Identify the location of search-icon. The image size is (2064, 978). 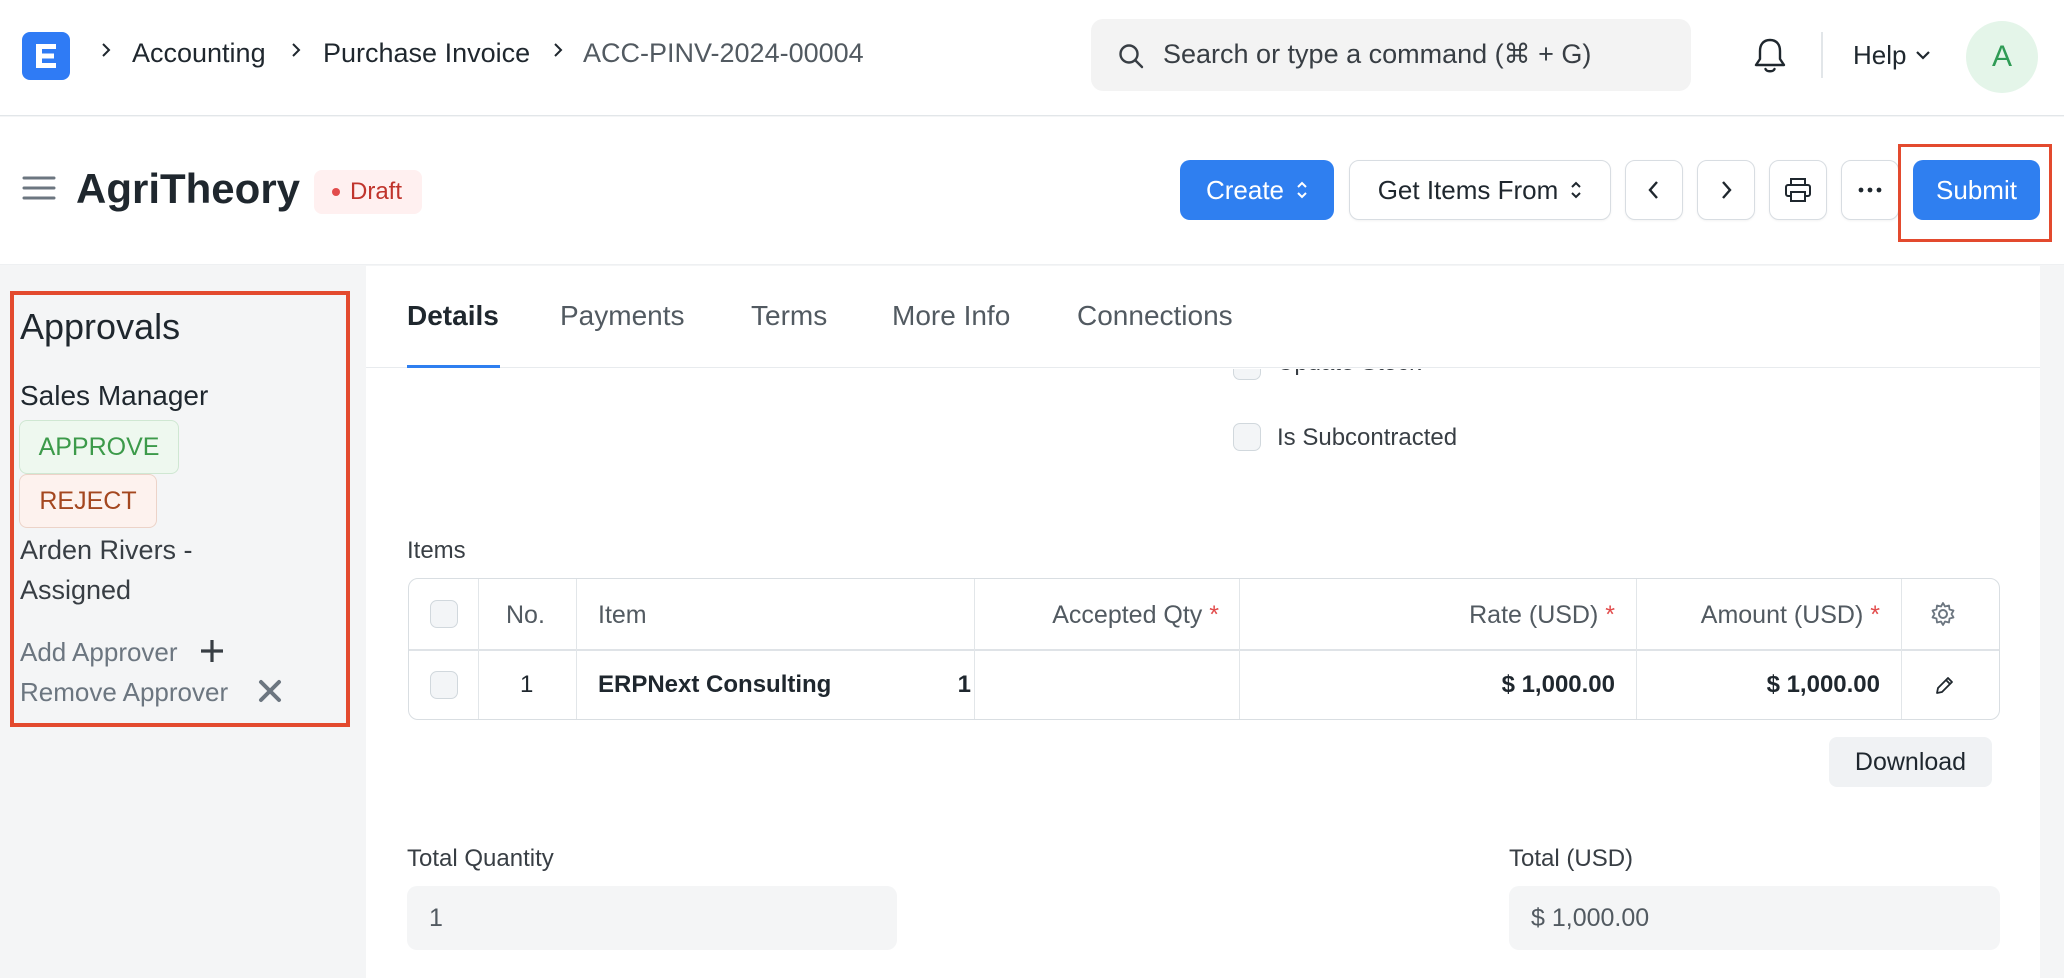
(1131, 56).